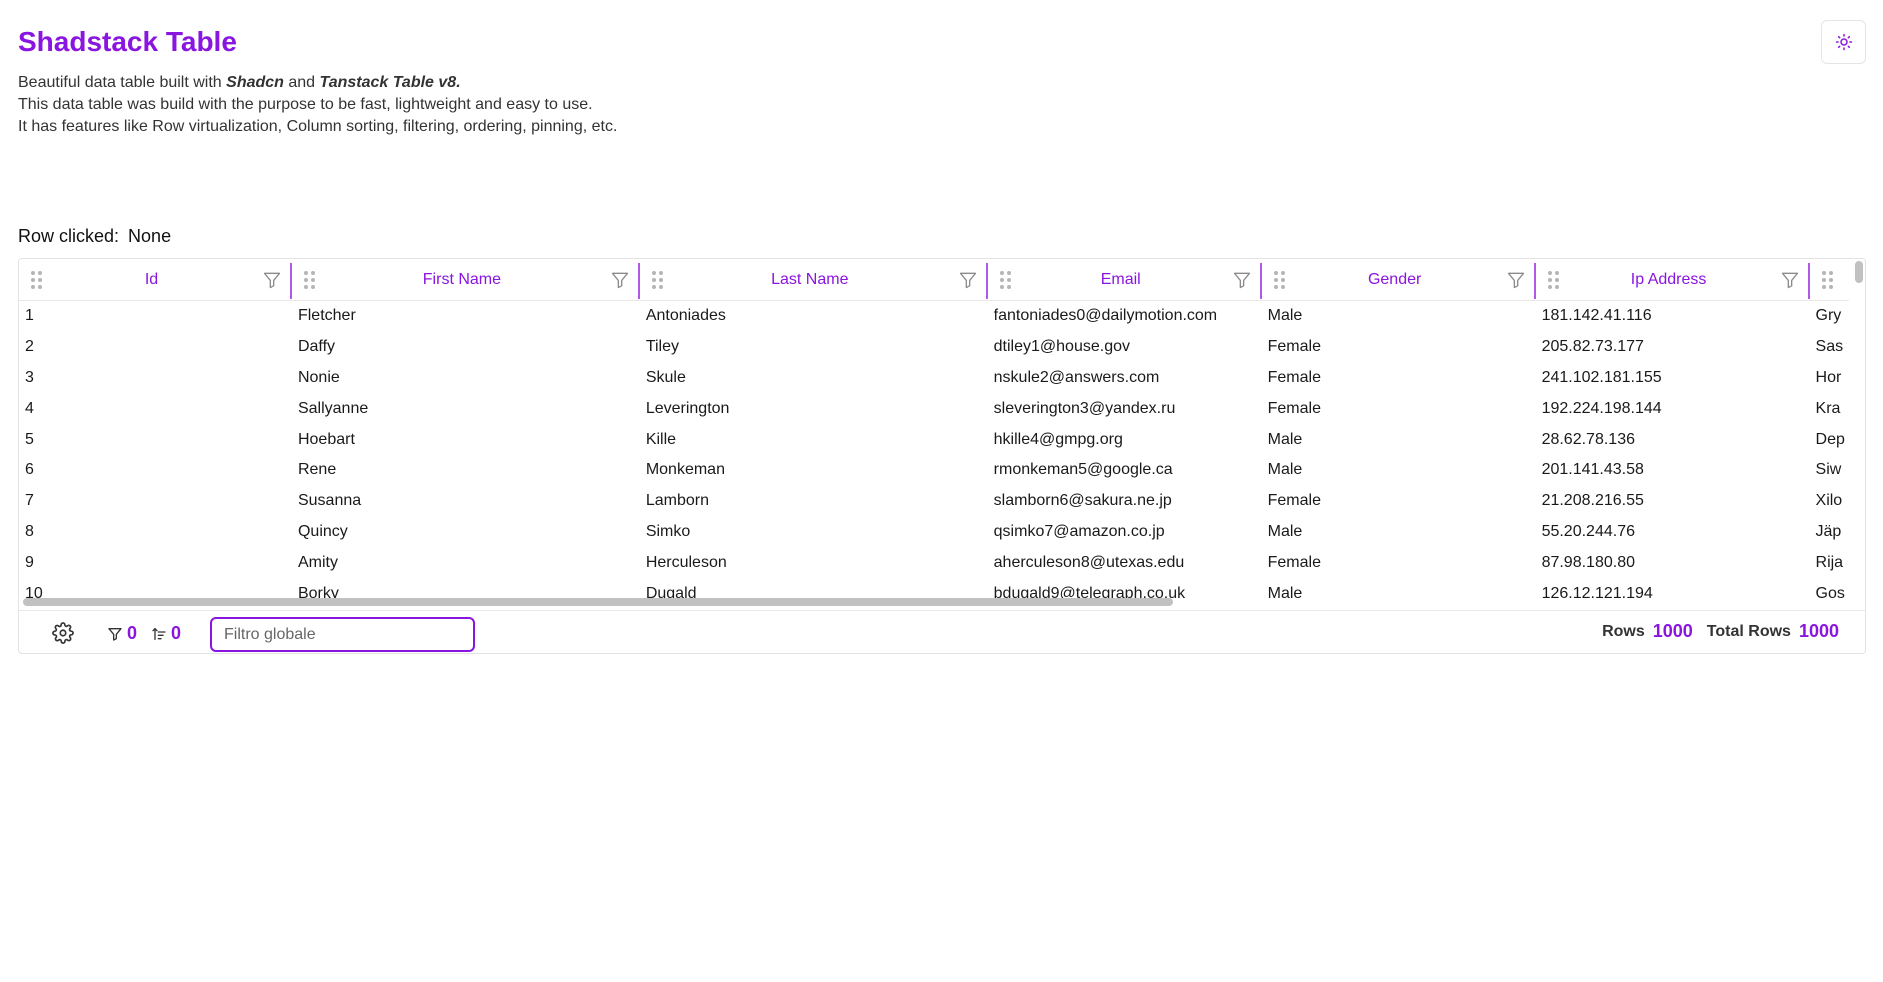 The width and height of the screenshot is (1883, 982). What do you see at coordinates (1079, 531) in the screenshot?
I see `table-cell: qsimko7@amazon.co.jp` at bounding box center [1079, 531].